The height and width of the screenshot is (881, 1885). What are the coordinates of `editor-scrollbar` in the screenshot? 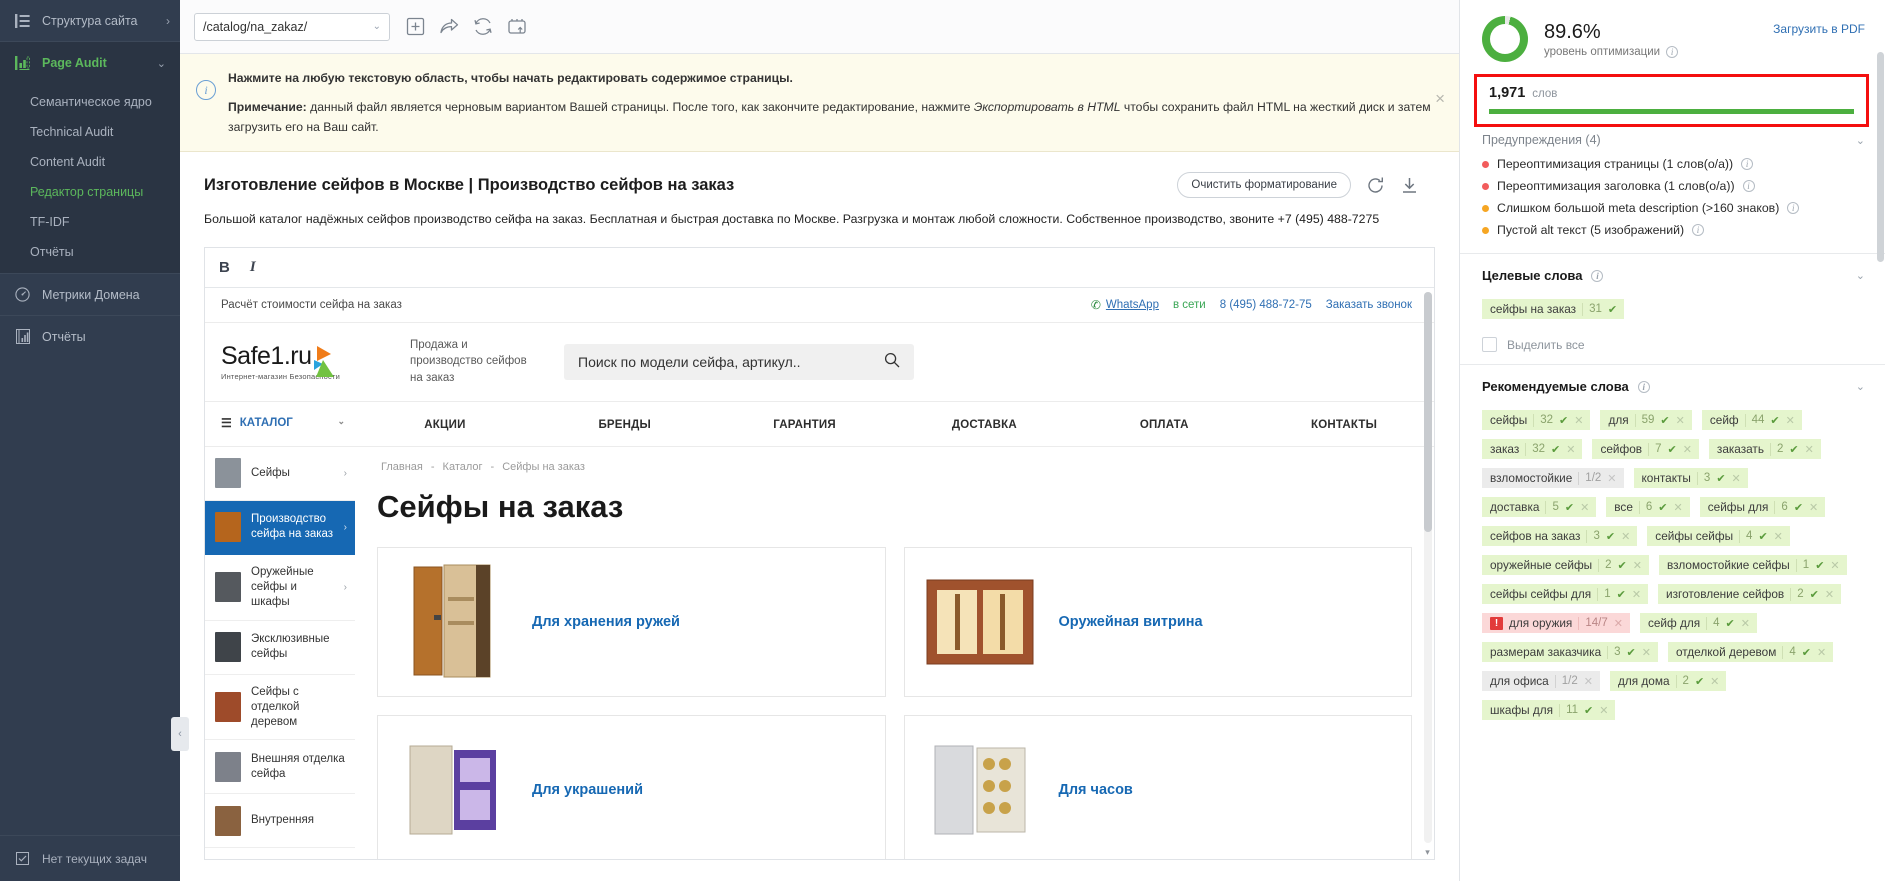 It's located at (1428, 567).